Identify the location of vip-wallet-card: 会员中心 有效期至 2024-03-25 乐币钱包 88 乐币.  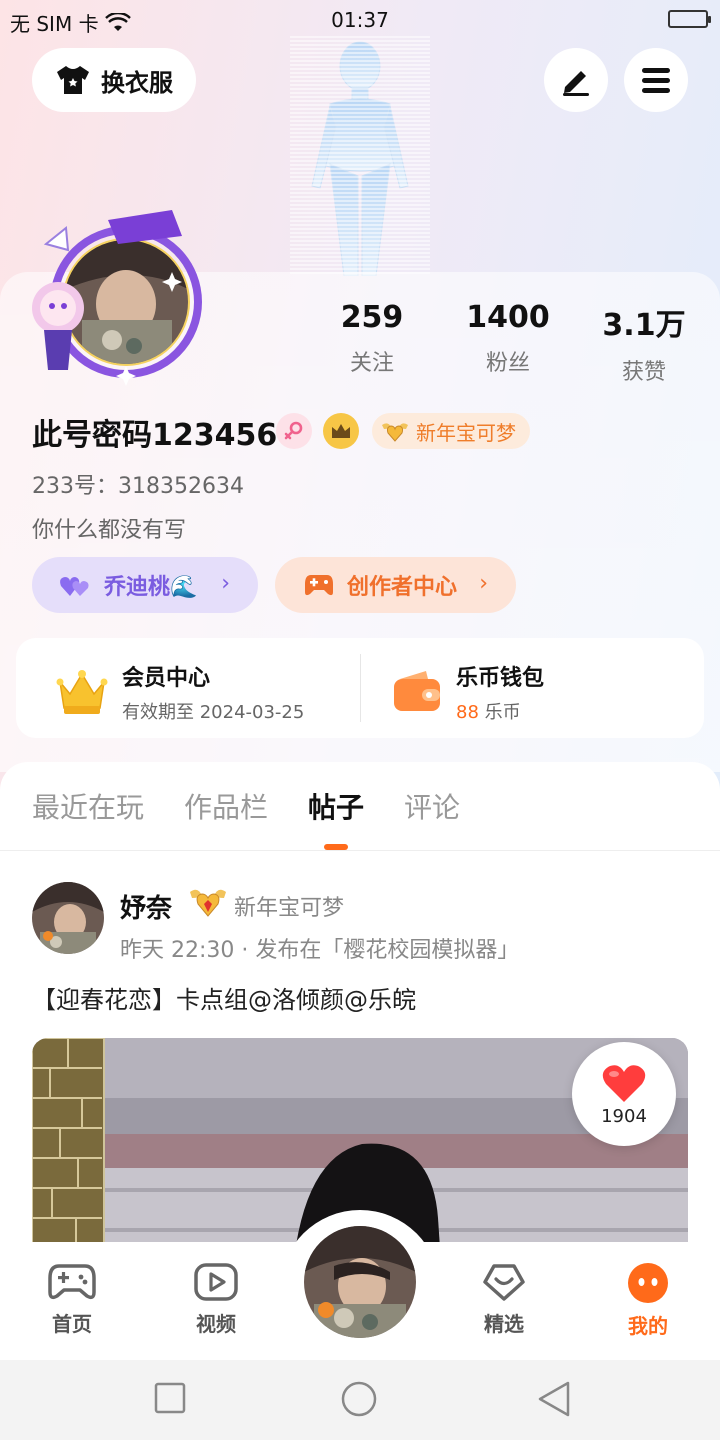
(360, 688).